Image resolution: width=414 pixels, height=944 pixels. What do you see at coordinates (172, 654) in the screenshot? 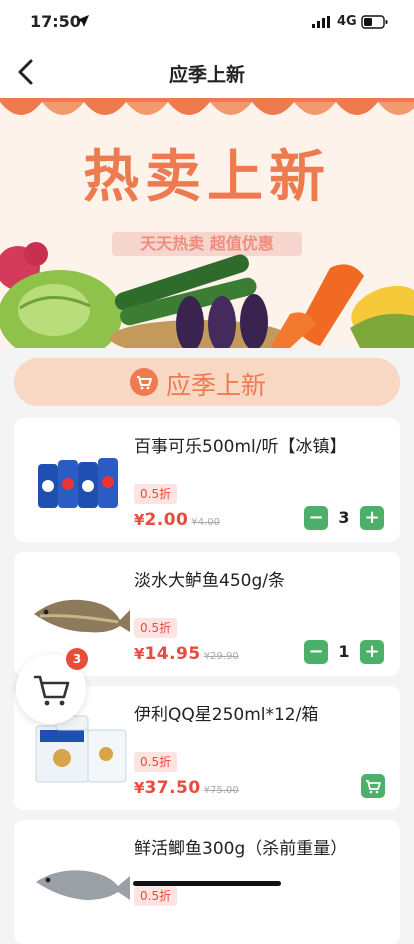
I see `price-value: 14.95` at bounding box center [172, 654].